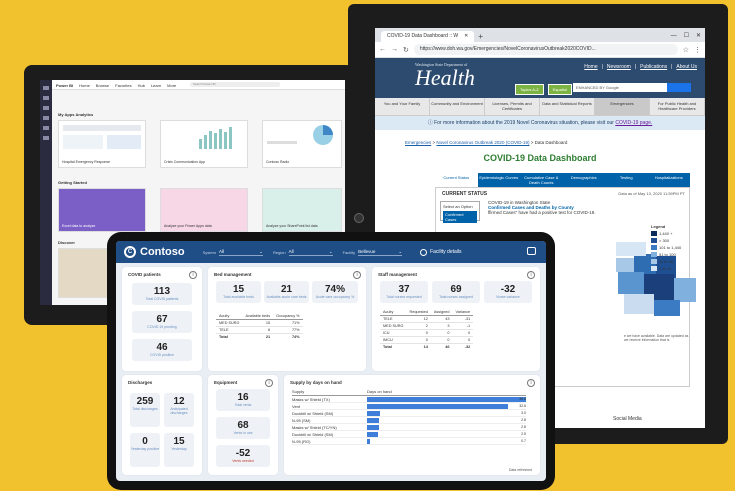 The image size is (735, 491). I want to click on menu-more: More, so click(171, 85).